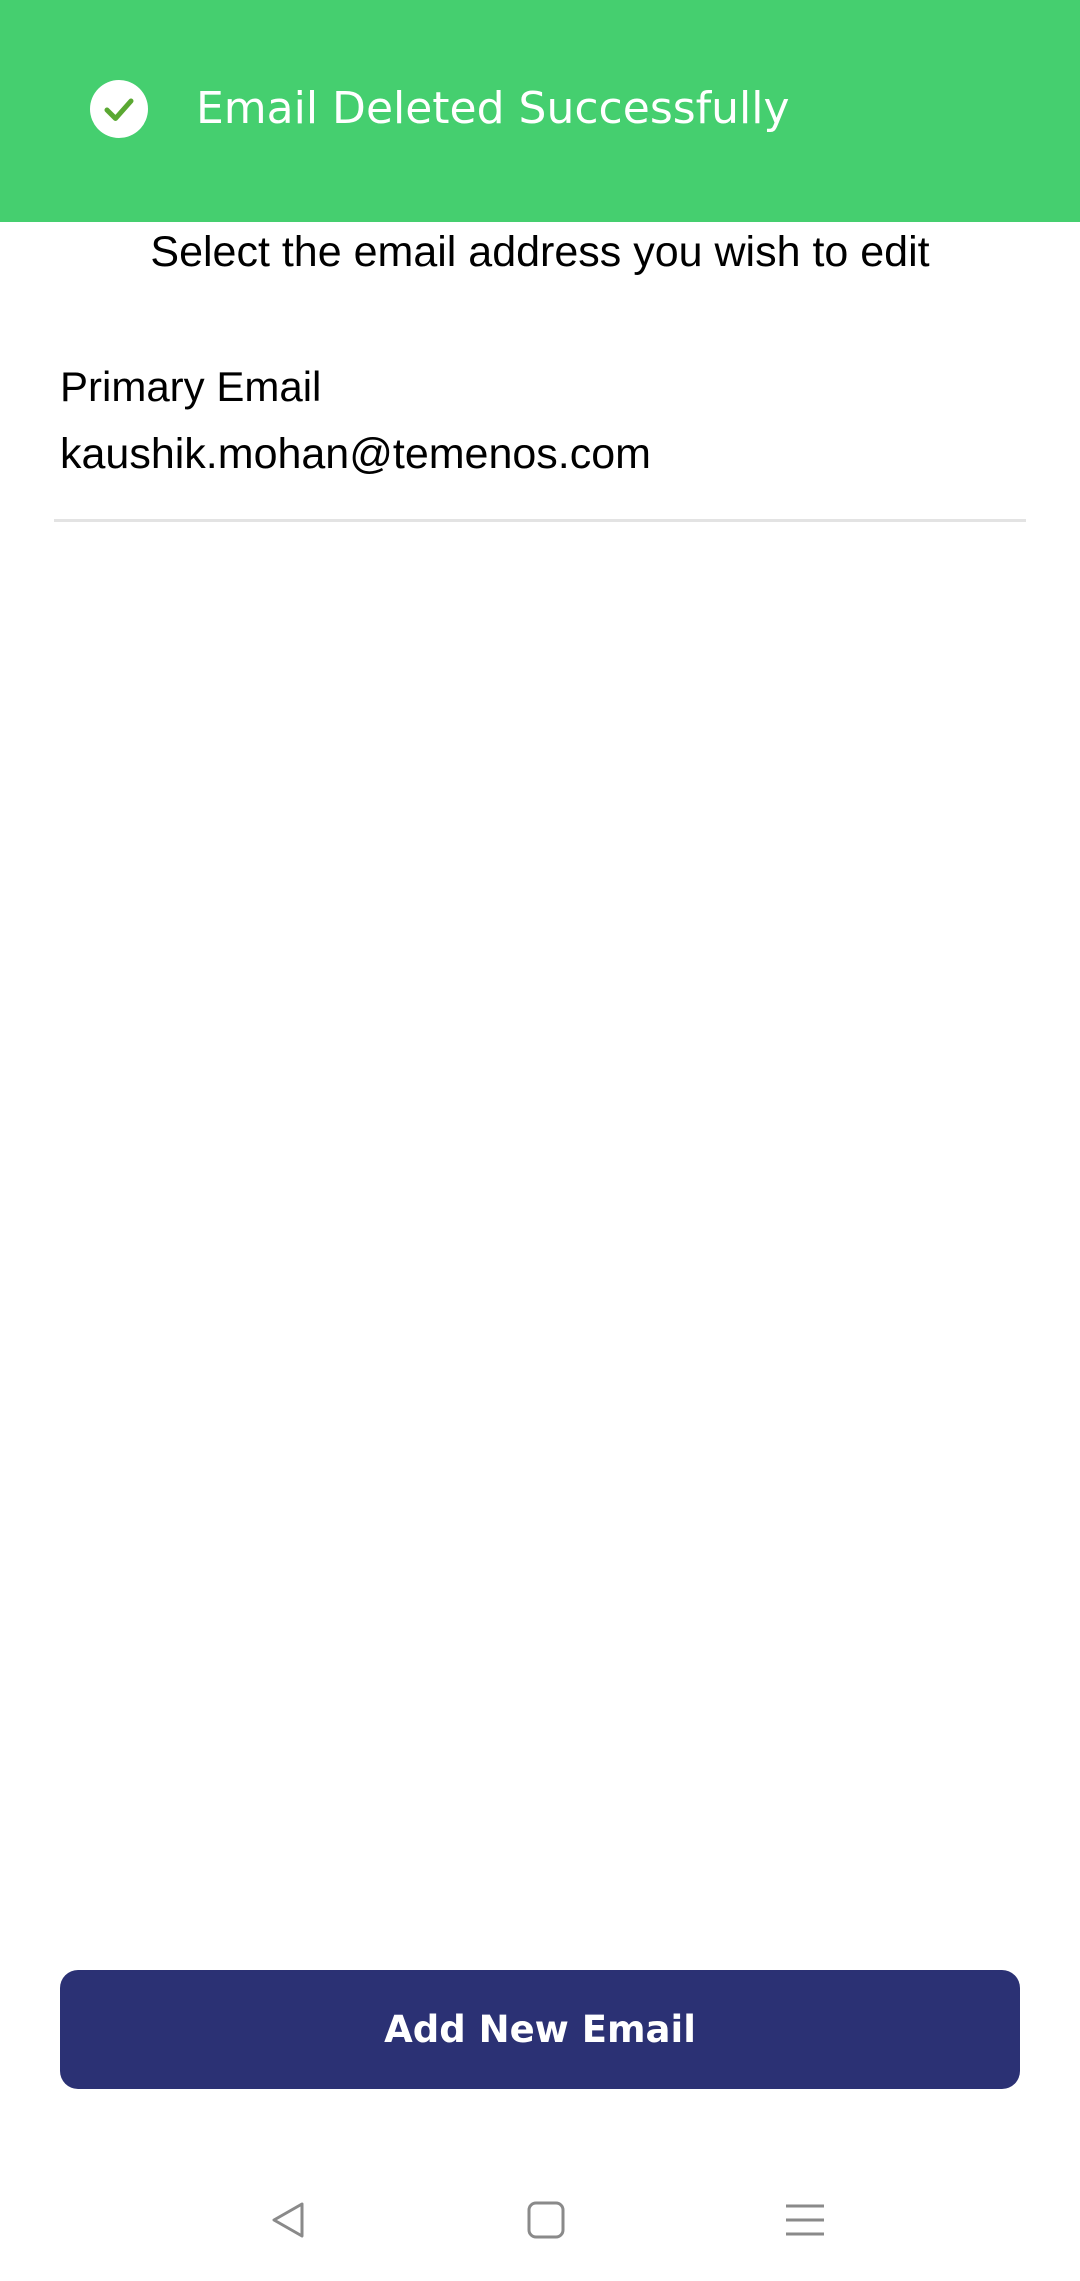 The image size is (1080, 2281). I want to click on email-list-item: Primary Email kaushik.mohan@temenos.com, so click(540, 436).